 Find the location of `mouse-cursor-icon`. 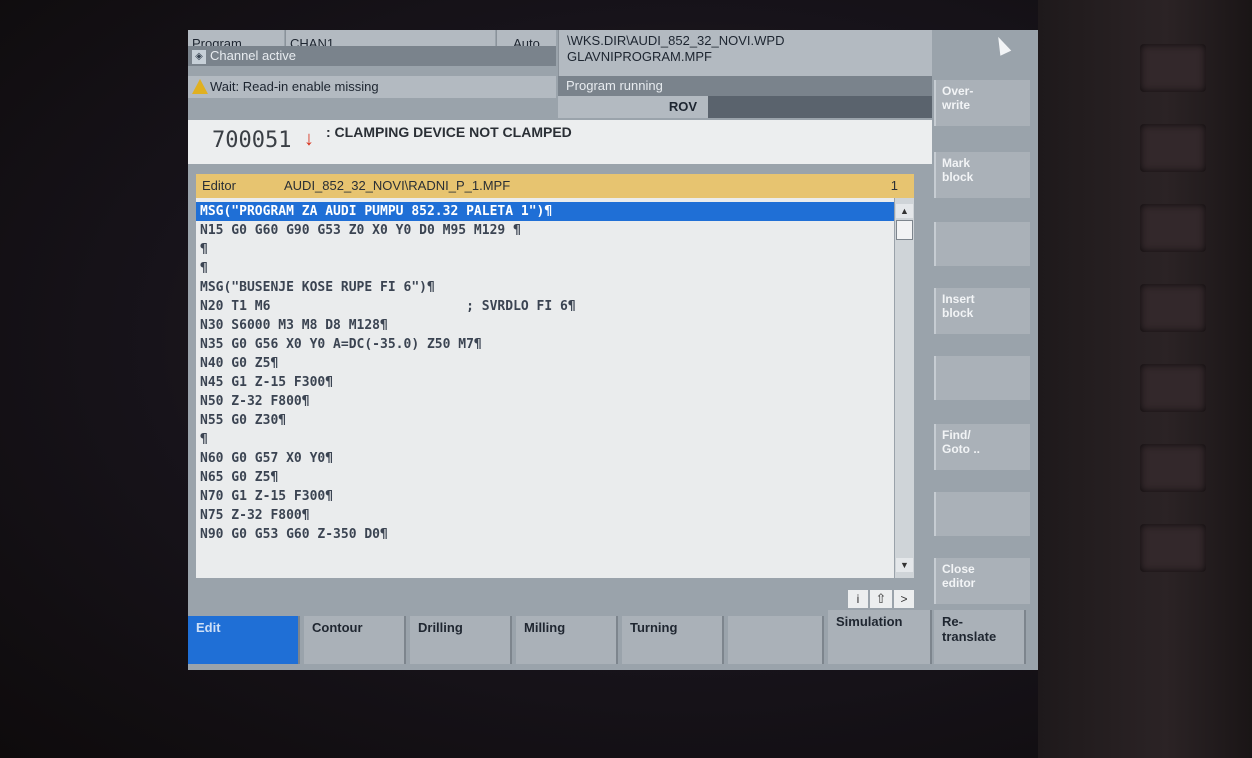

mouse-cursor-icon is located at coordinates (1002, 45).